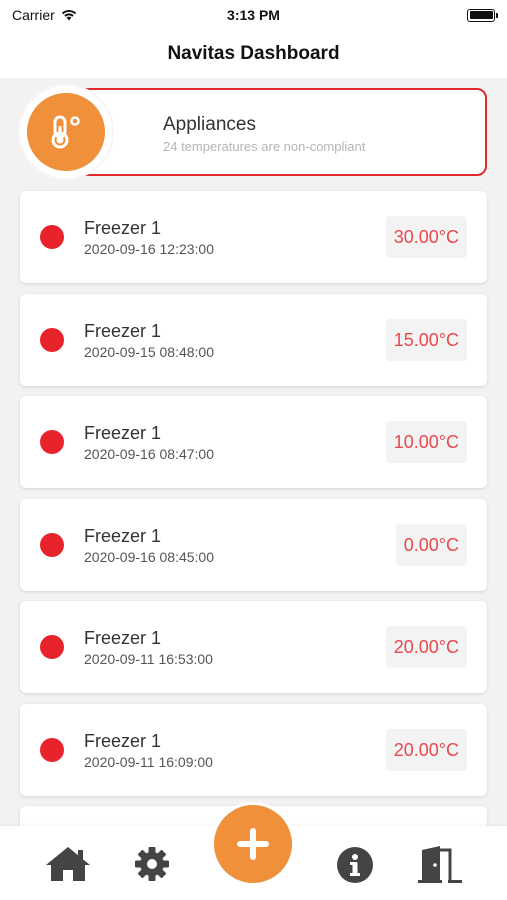 The height and width of the screenshot is (900, 507). I want to click on battery-icon, so click(482, 15).